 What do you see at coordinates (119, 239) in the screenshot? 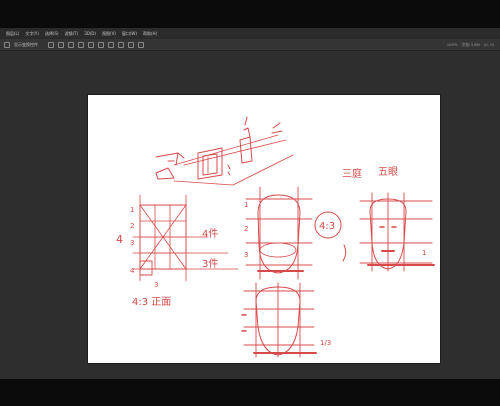
I see `label-4-left: 4` at bounding box center [119, 239].